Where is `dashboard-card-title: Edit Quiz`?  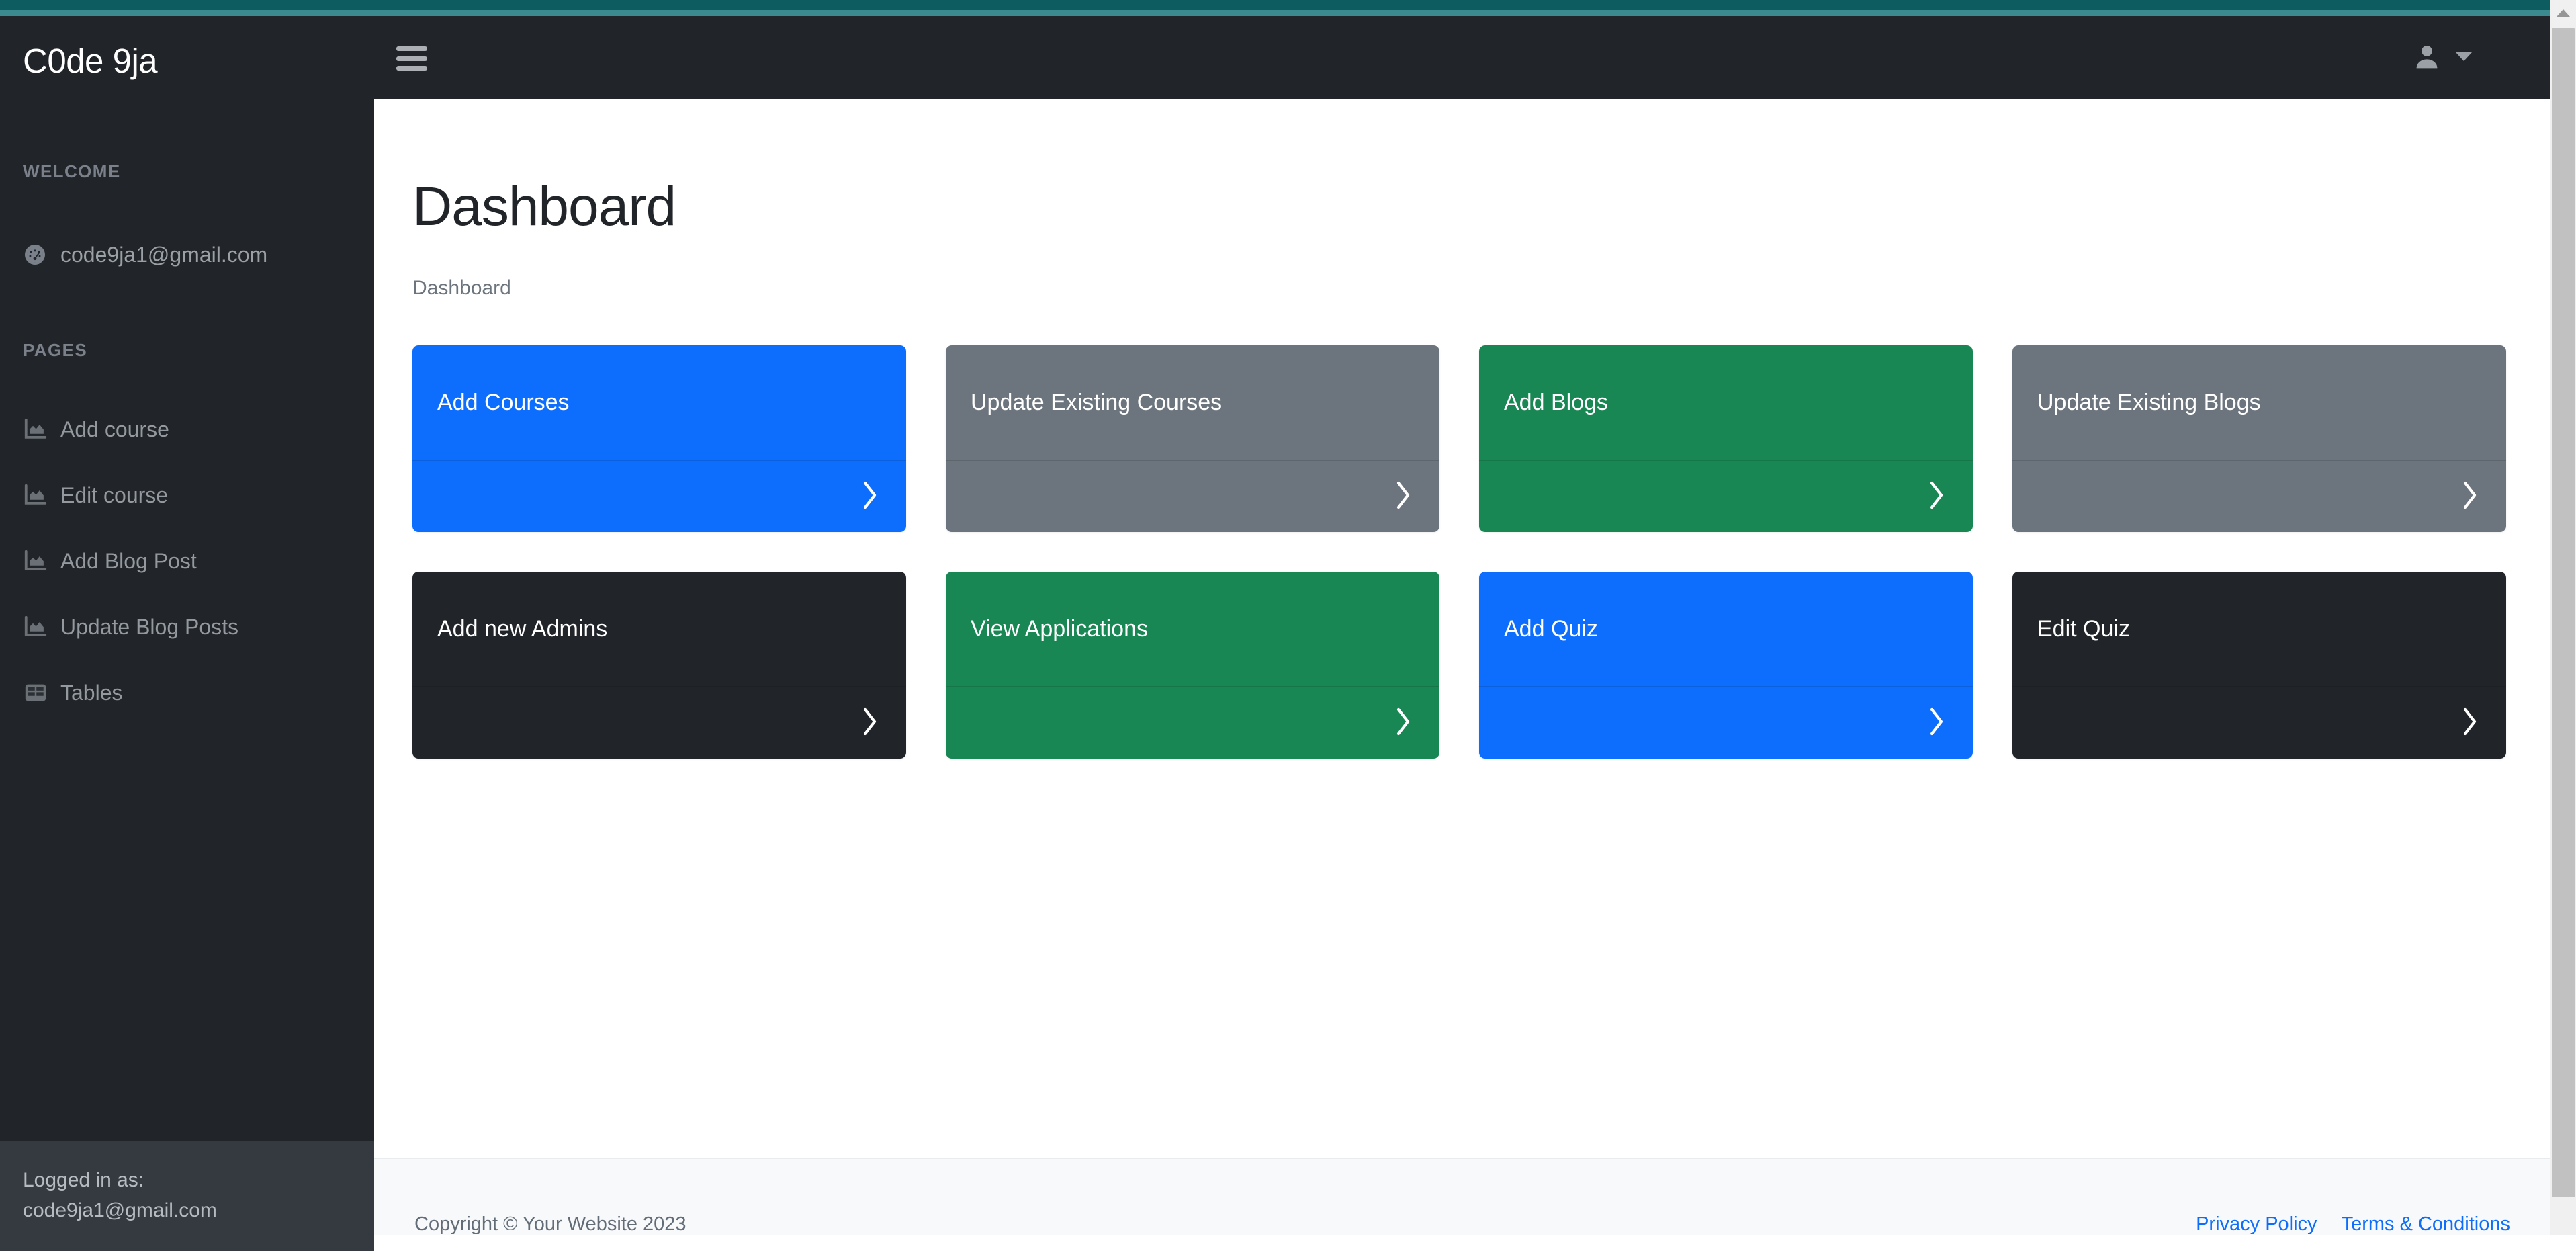 dashboard-card-title: Edit Quiz is located at coordinates (2084, 628).